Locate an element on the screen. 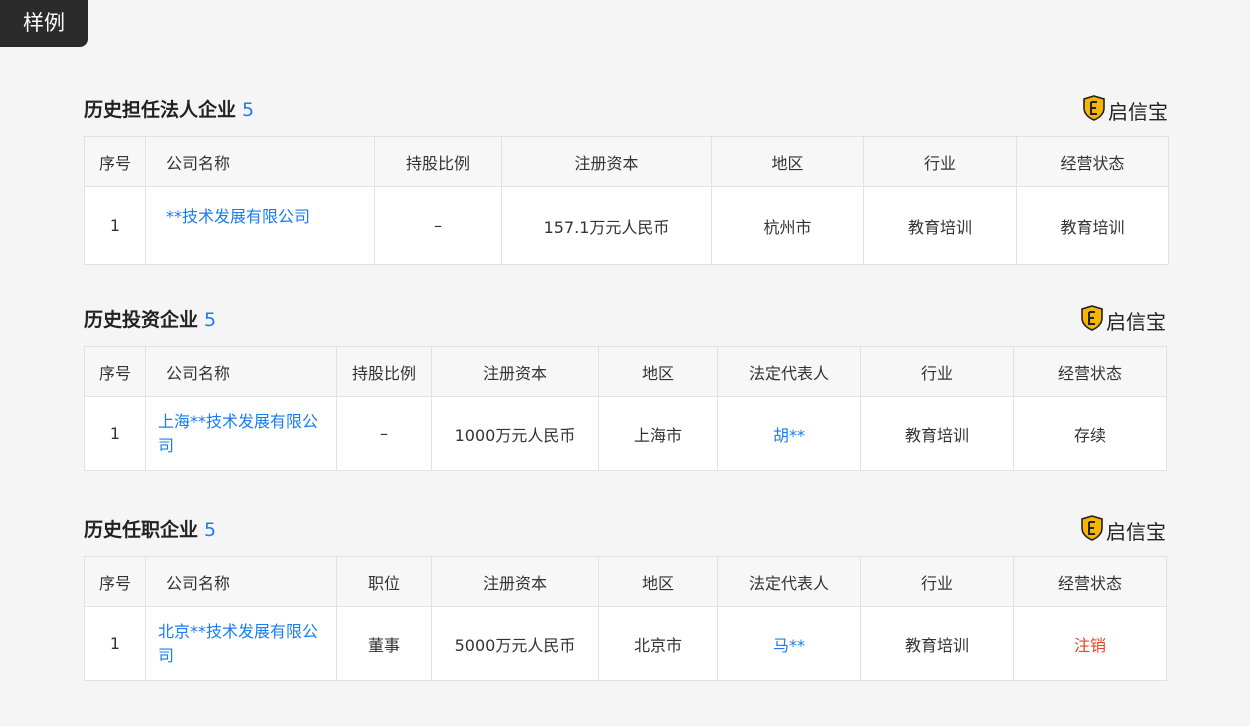 The image size is (1250, 726). position: 董事 is located at coordinates (384, 643).